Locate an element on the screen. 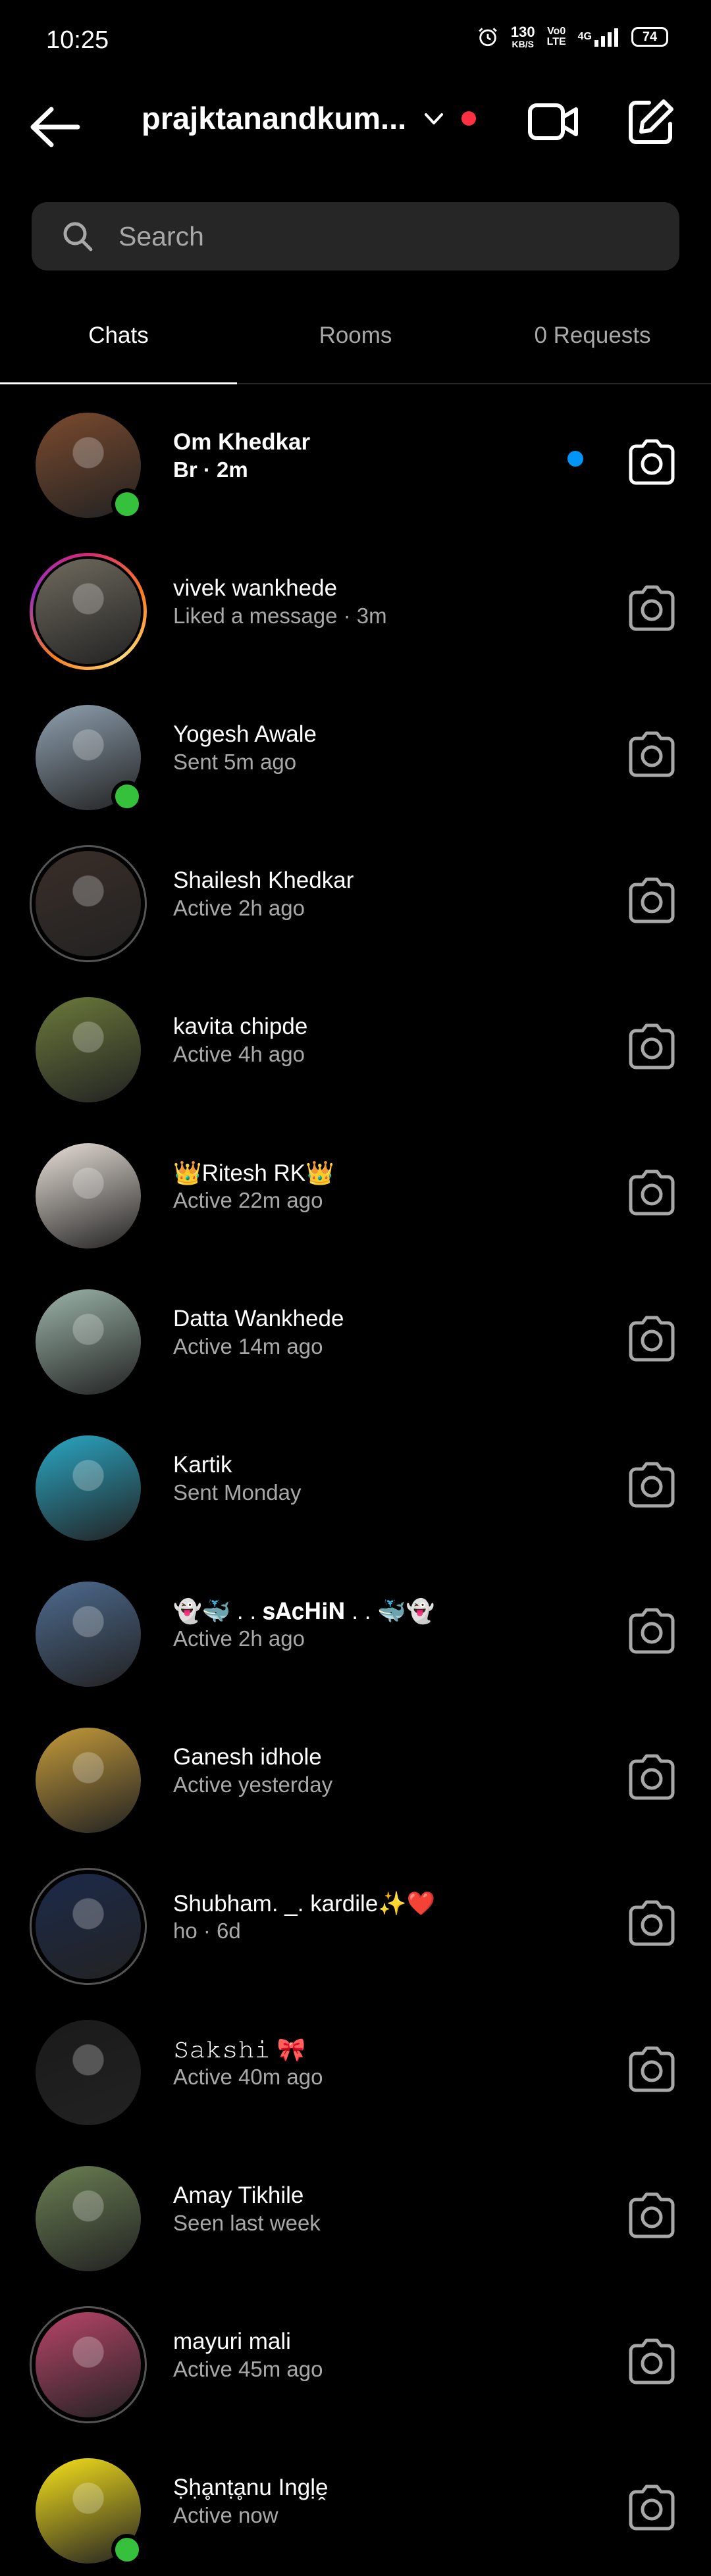 This screenshot has height=2576, width=711. search-input is located at coordinates (381, 236).